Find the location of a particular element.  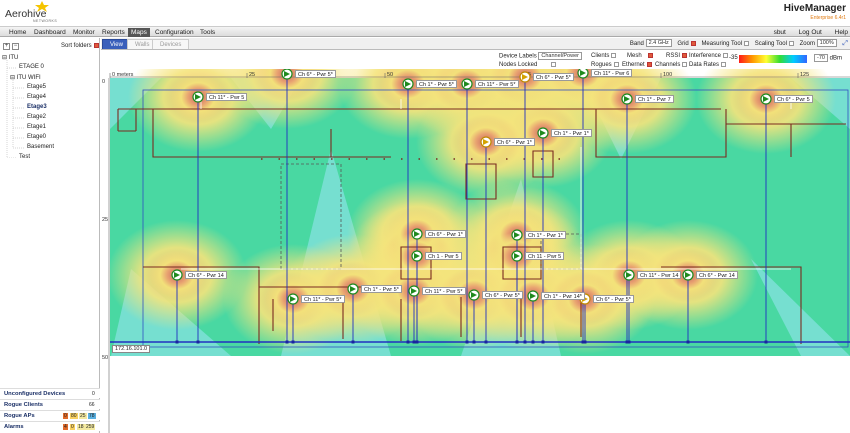

menu-reports: Reports is located at coordinates (113, 32).